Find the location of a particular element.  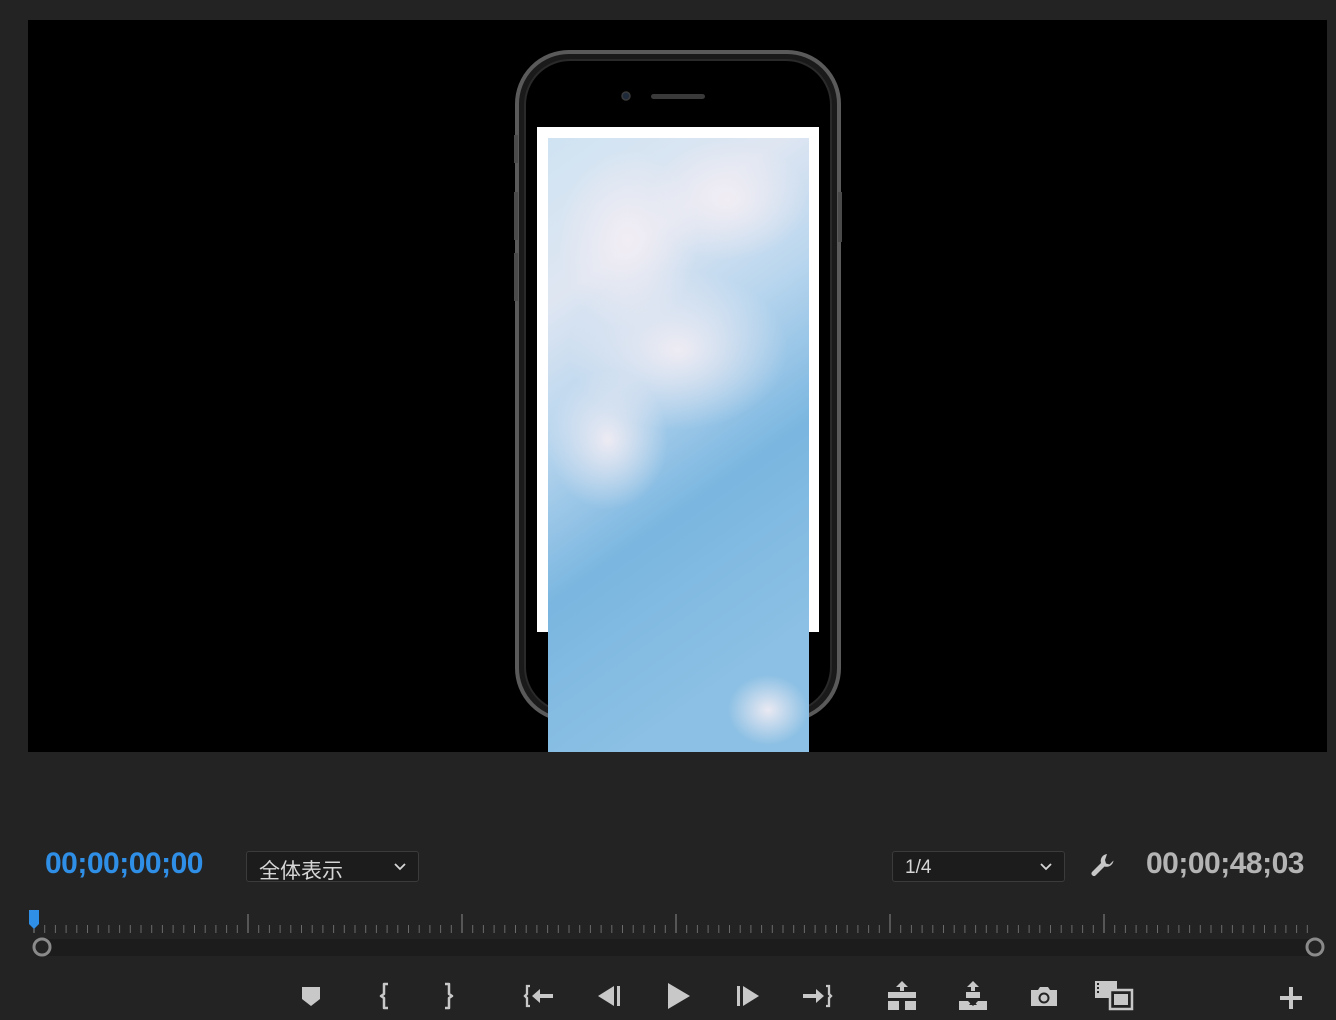

scrollbar-left-handle is located at coordinates (42, 947).